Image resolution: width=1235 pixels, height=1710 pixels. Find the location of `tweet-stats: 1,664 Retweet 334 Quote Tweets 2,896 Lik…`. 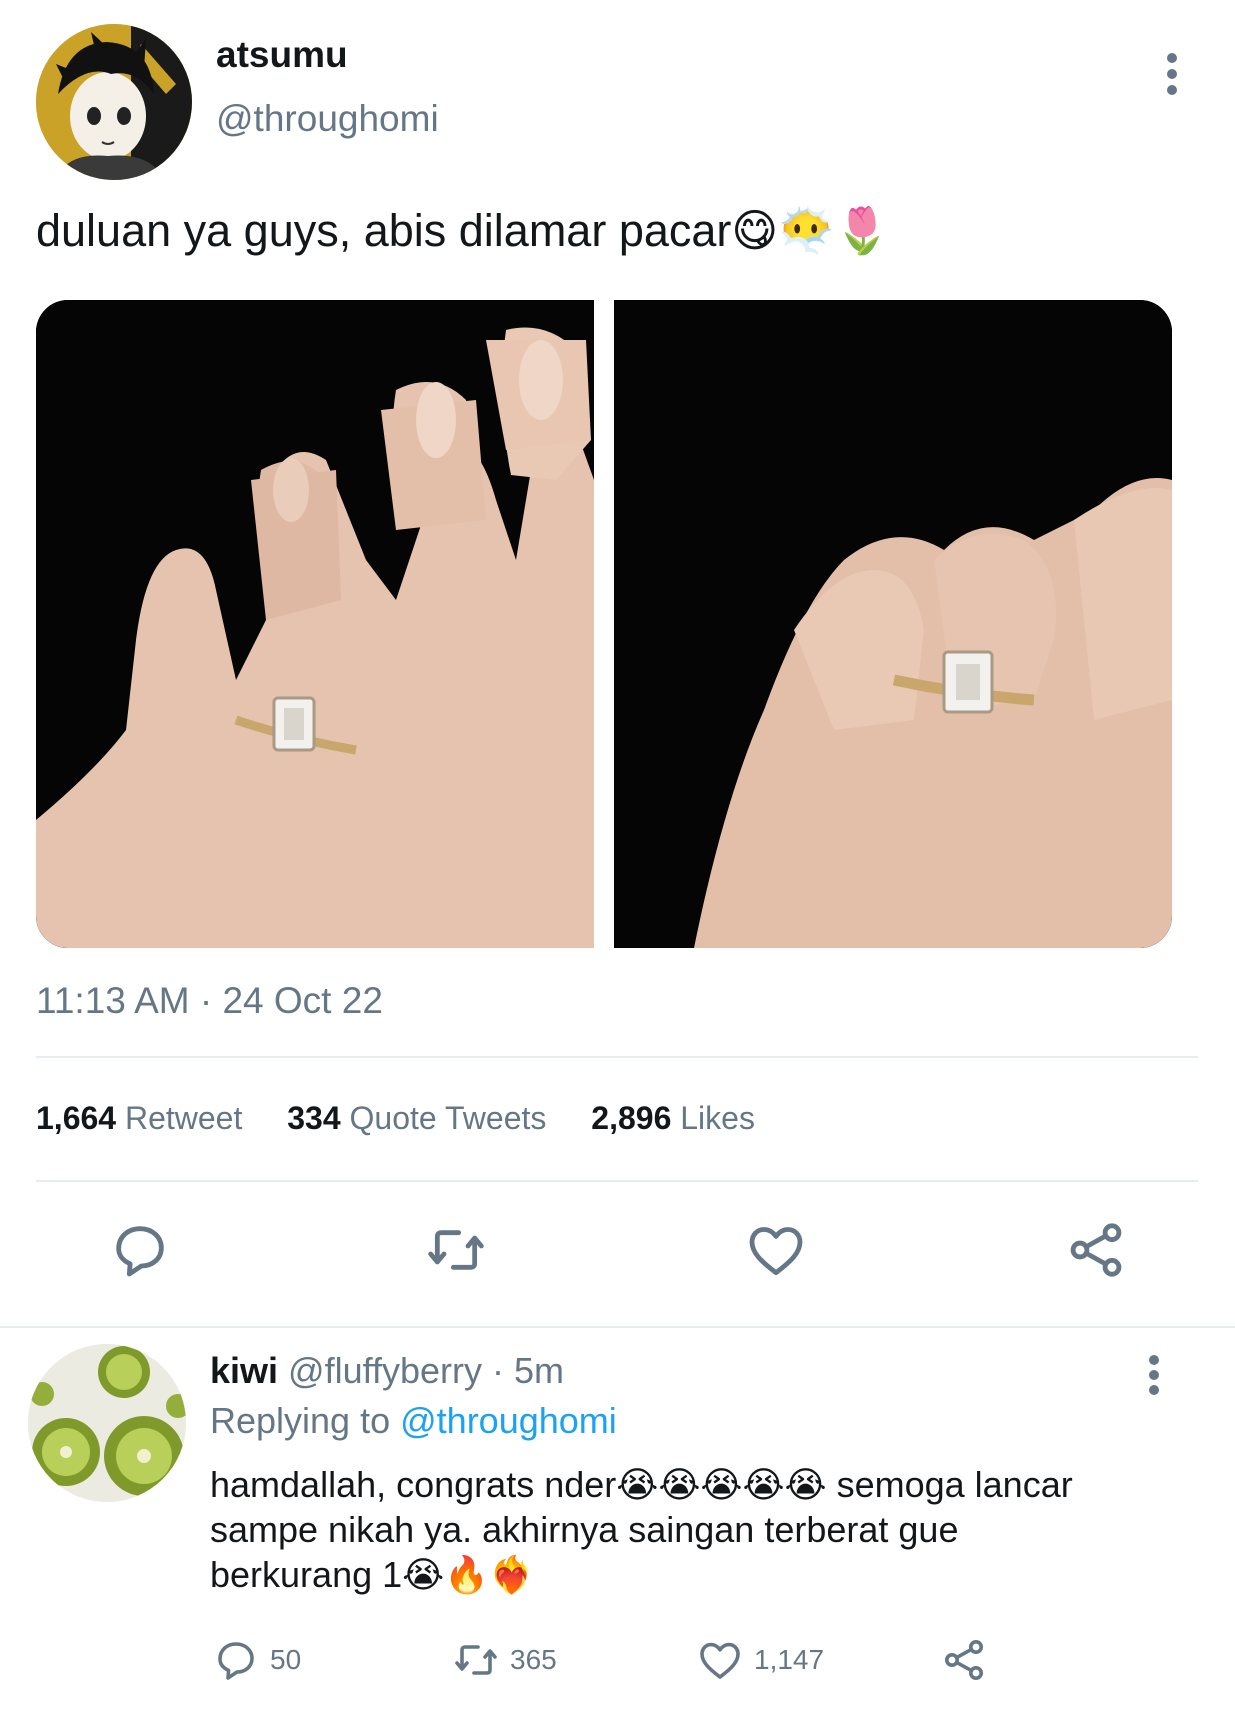

tweet-stats: 1,664 Retweet 334 Quote Tweets 2,896 Lik… is located at coordinates (413, 1118).